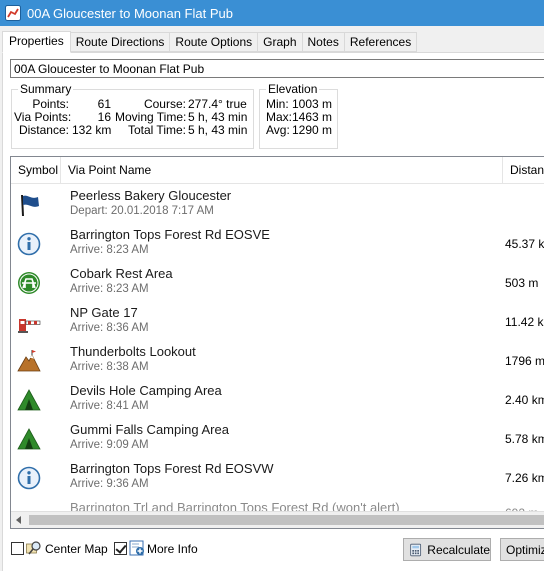  What do you see at coordinates (142, 211) in the screenshot?
I see `via-point-time: Depart: 20.01.2018 7:17 AM` at bounding box center [142, 211].